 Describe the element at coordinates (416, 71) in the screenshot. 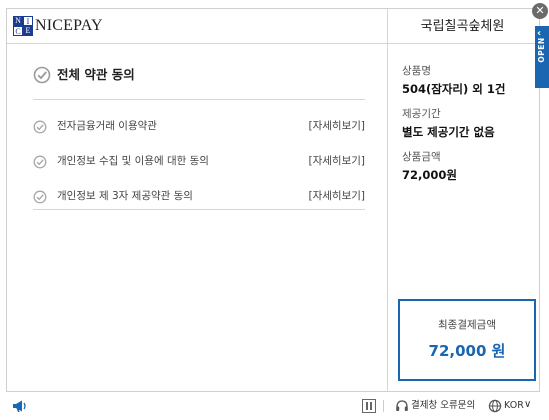

I see `product-label: 상품명` at that location.